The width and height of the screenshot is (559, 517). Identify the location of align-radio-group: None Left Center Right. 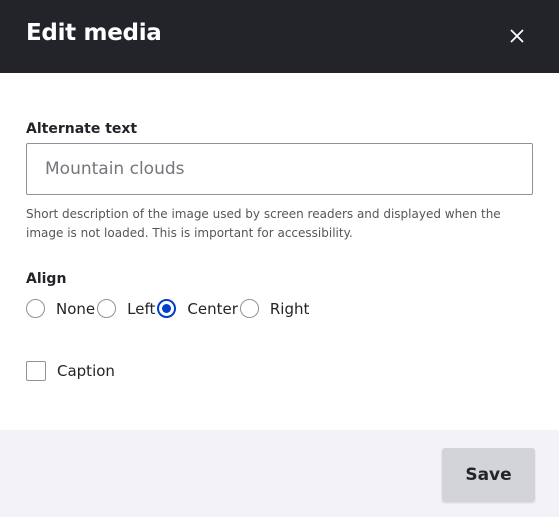
(168, 308).